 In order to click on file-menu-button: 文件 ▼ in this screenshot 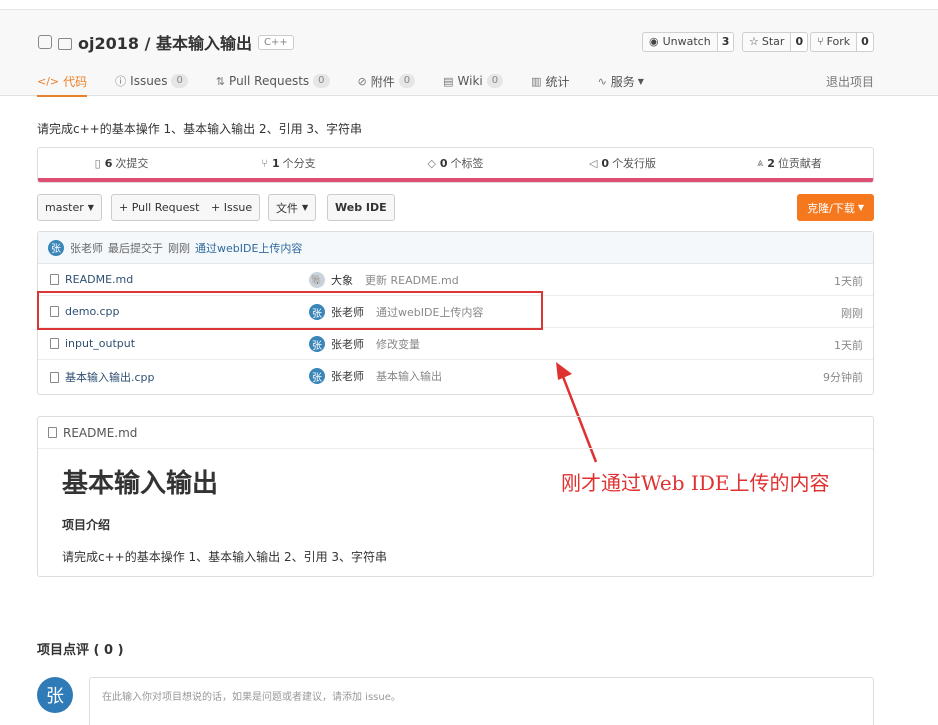, I will do `click(292, 207)`.